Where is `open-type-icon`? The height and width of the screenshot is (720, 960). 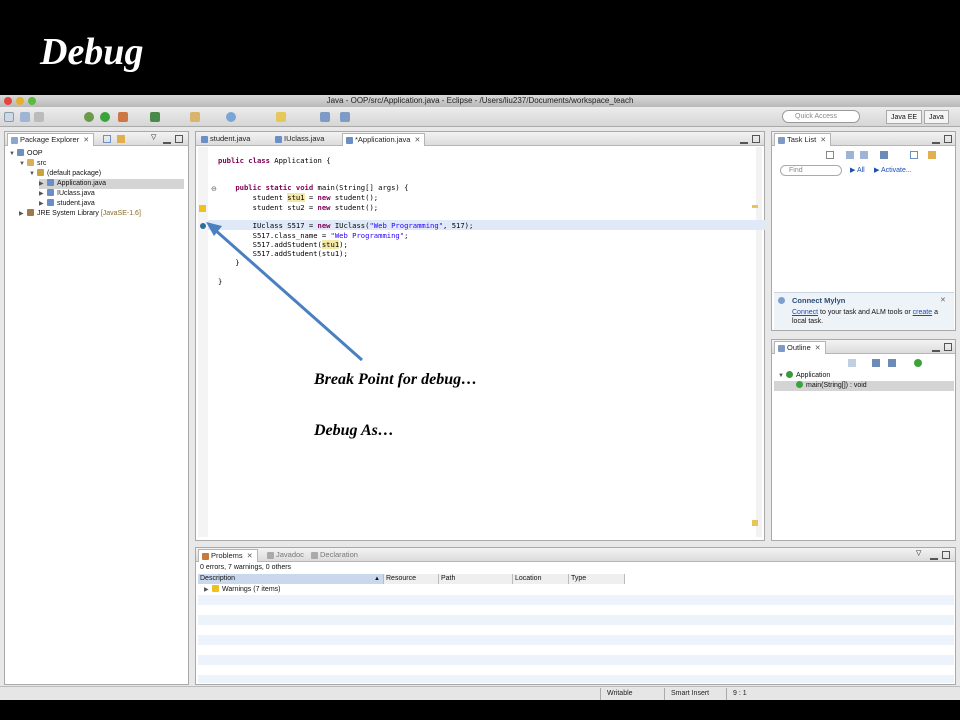 open-type-icon is located at coordinates (195, 117).